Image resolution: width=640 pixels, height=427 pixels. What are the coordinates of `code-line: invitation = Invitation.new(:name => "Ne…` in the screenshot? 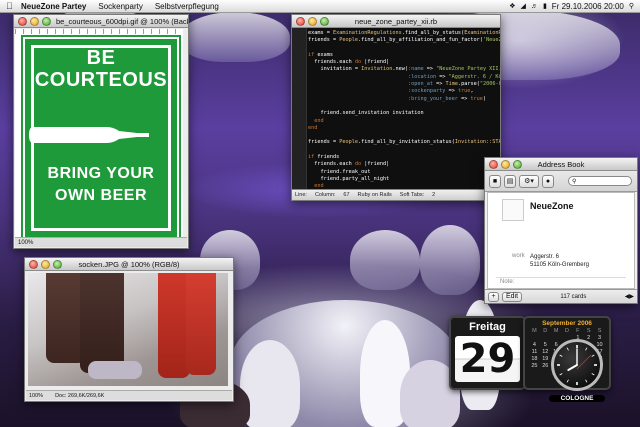 It's located at (410, 69).